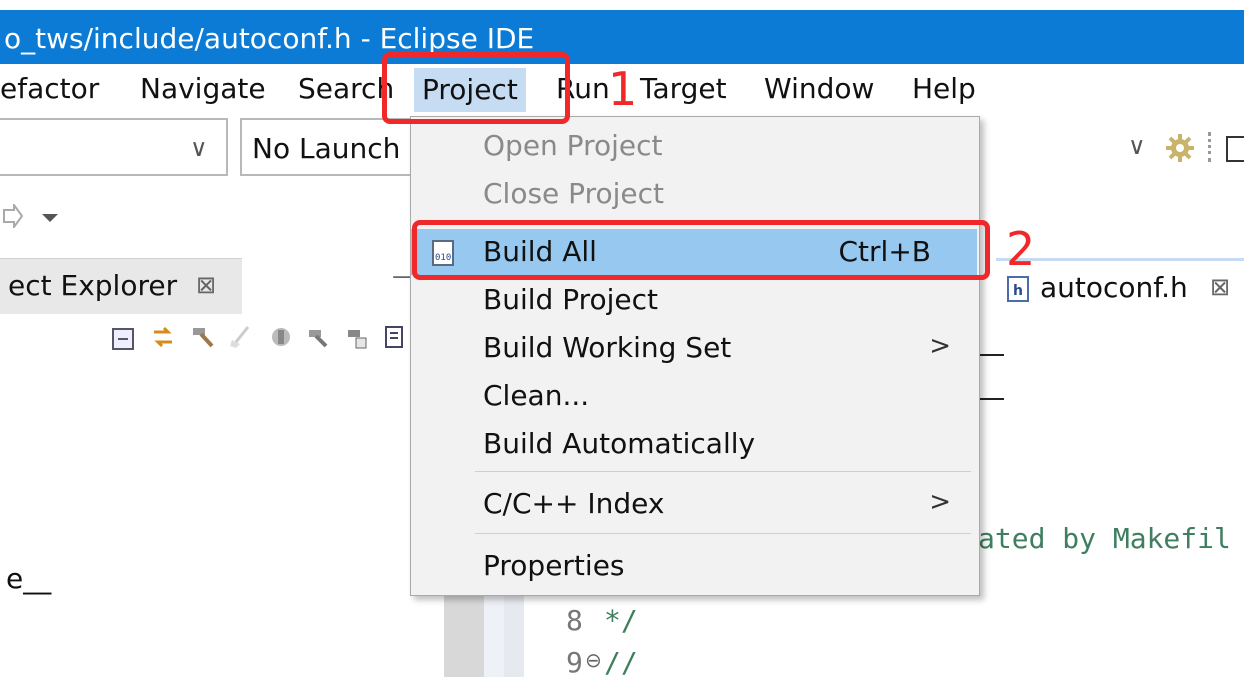 This screenshot has height=679, width=1244. I want to click on menu-item-label: Build Working Set, so click(607, 347).